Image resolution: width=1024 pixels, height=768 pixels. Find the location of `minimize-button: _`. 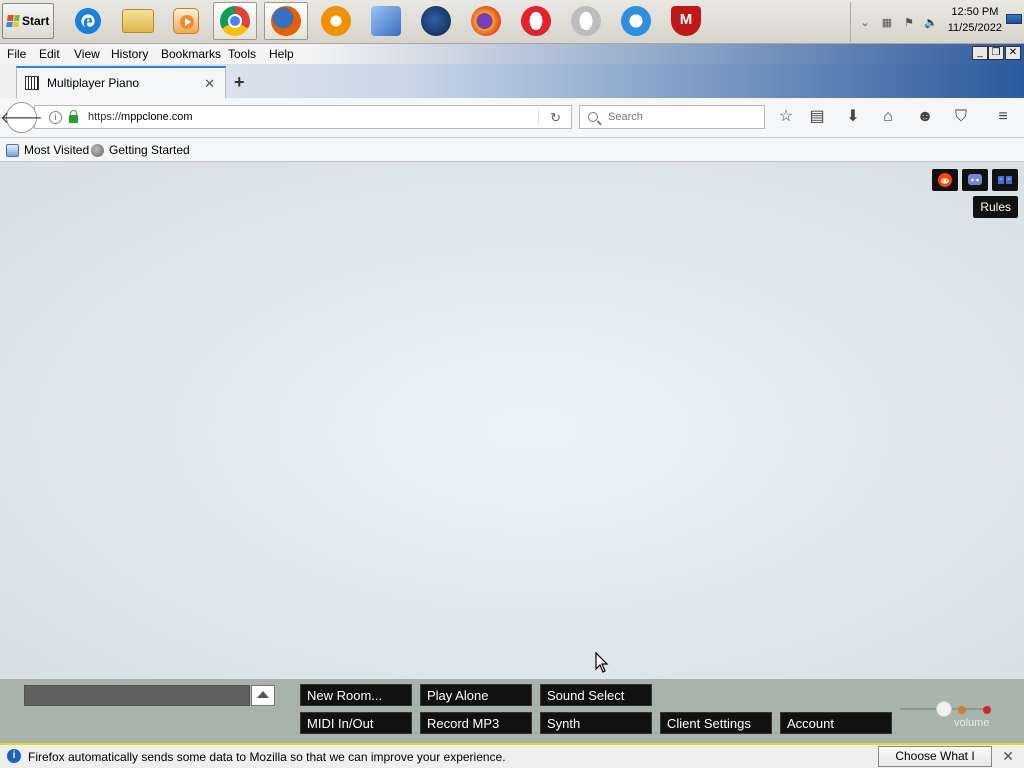

minimize-button: _ is located at coordinates (980, 53).